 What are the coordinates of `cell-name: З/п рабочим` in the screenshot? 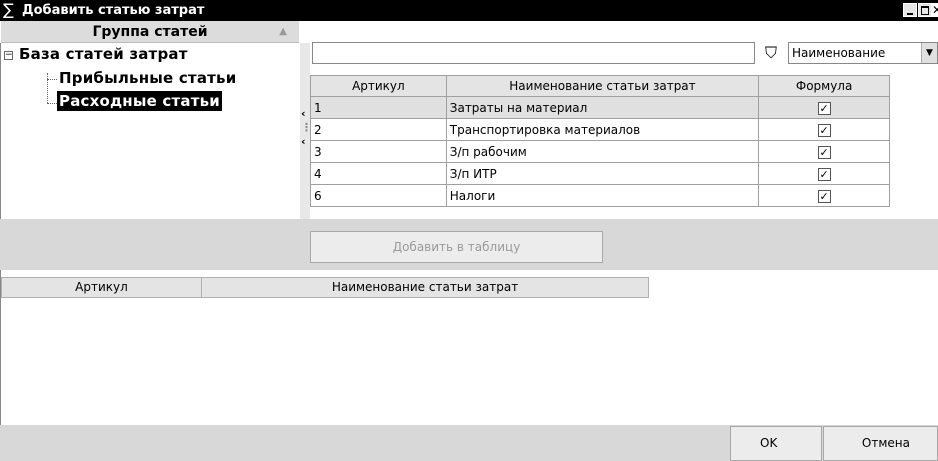 It's located at (602, 151).